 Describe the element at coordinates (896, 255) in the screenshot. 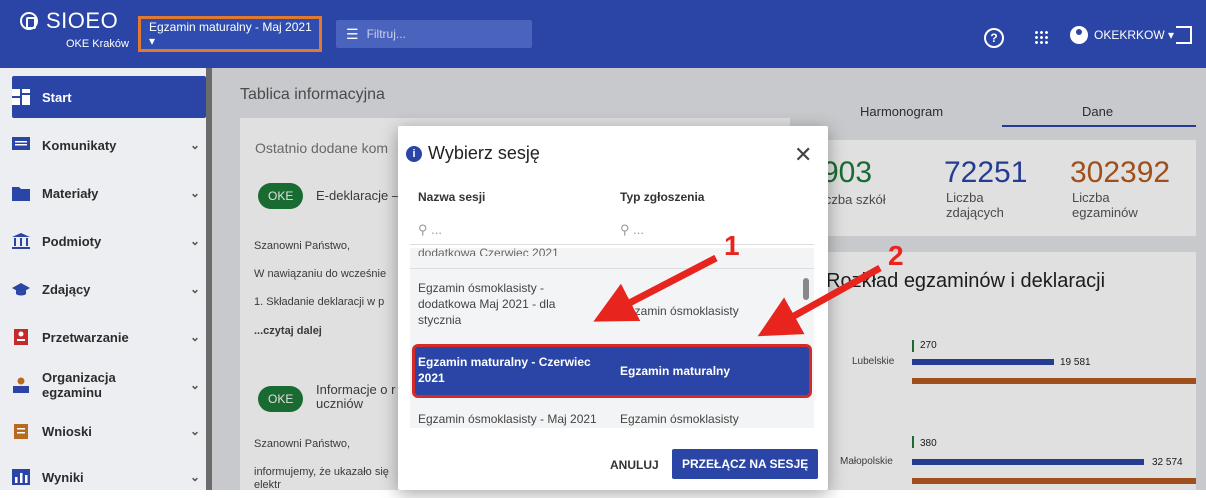

I see `annotation-number-2: 2` at that location.